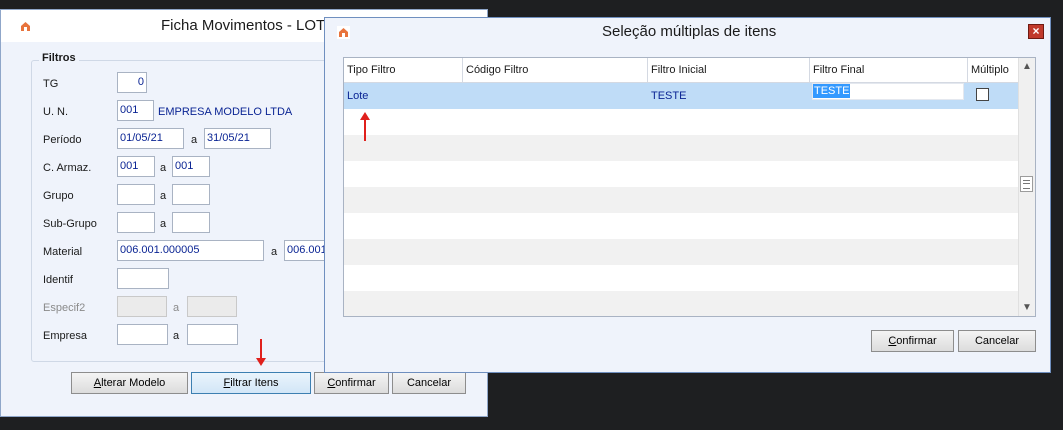 Image resolution: width=1063 pixels, height=430 pixels. Describe the element at coordinates (143, 278) in the screenshot. I see `identif-field` at that location.